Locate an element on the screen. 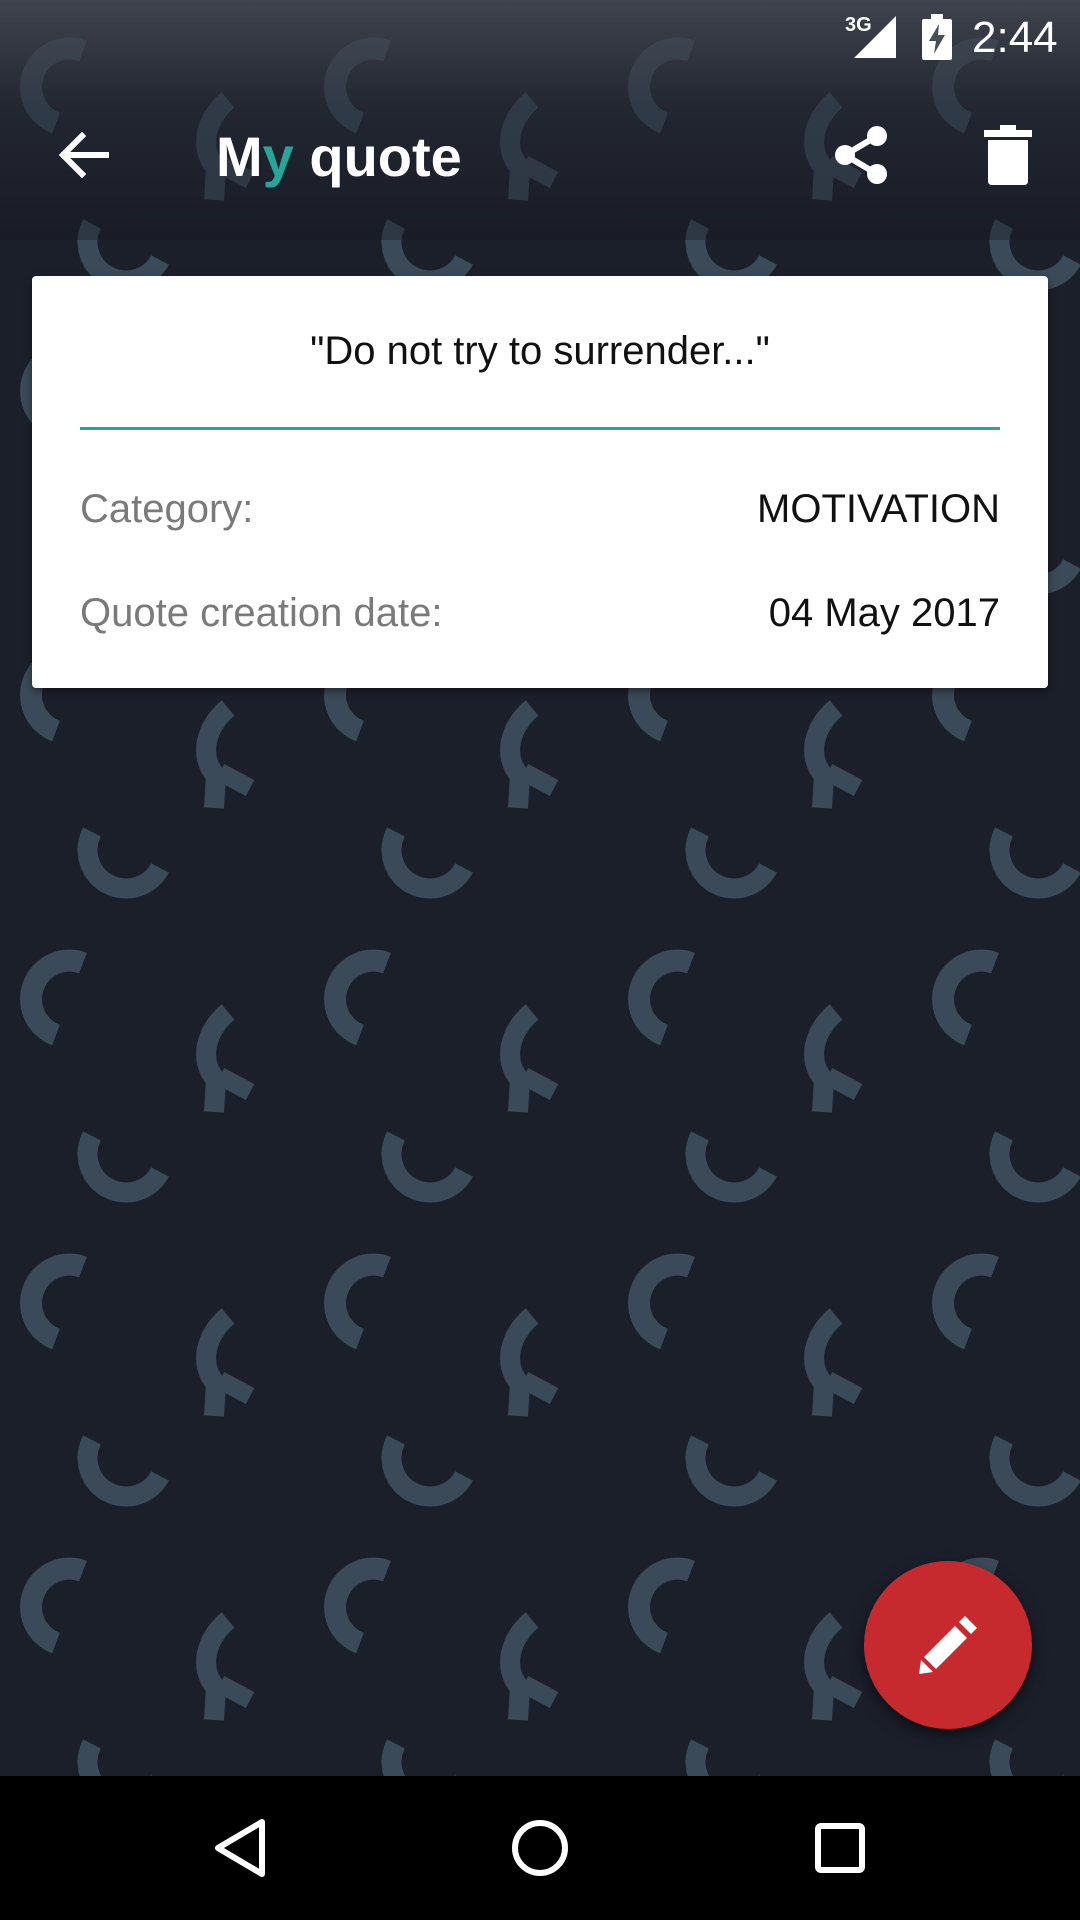 This screenshot has width=1080, height=1920. title-rest: quote is located at coordinates (377, 156).